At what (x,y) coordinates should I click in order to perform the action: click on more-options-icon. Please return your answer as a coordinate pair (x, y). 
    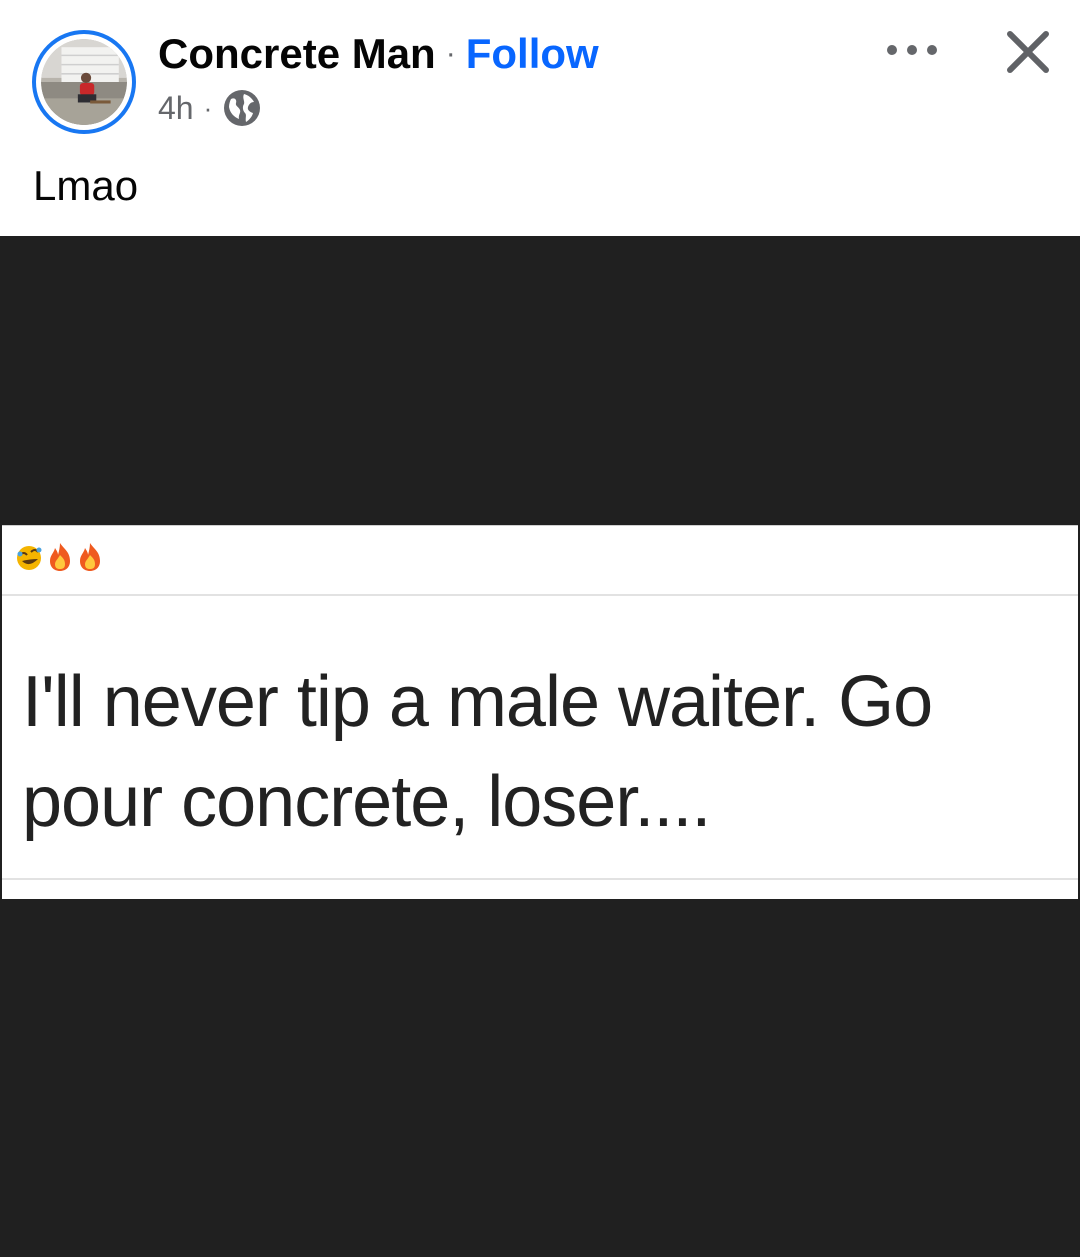
    Looking at the image, I should click on (912, 50).